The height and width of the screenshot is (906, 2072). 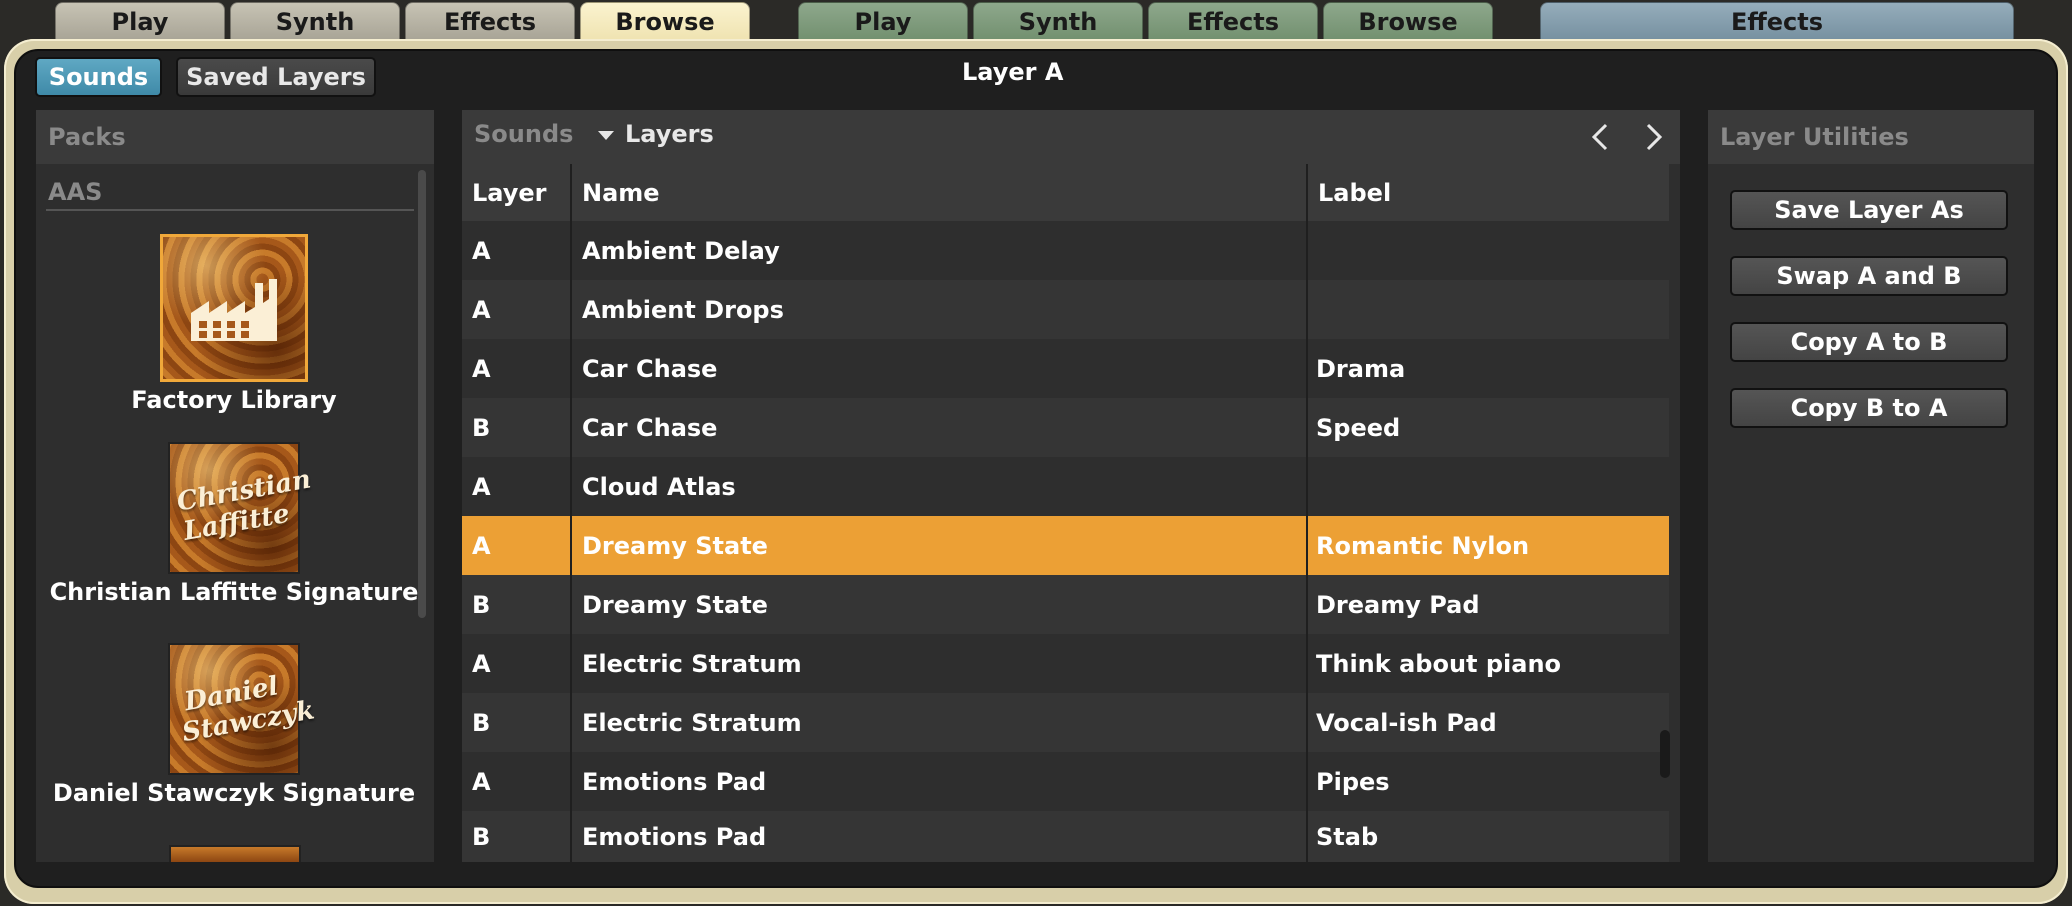 What do you see at coordinates (1065, 663) in the screenshot?
I see `table-row: A Electric Stratum Think about piano` at bounding box center [1065, 663].